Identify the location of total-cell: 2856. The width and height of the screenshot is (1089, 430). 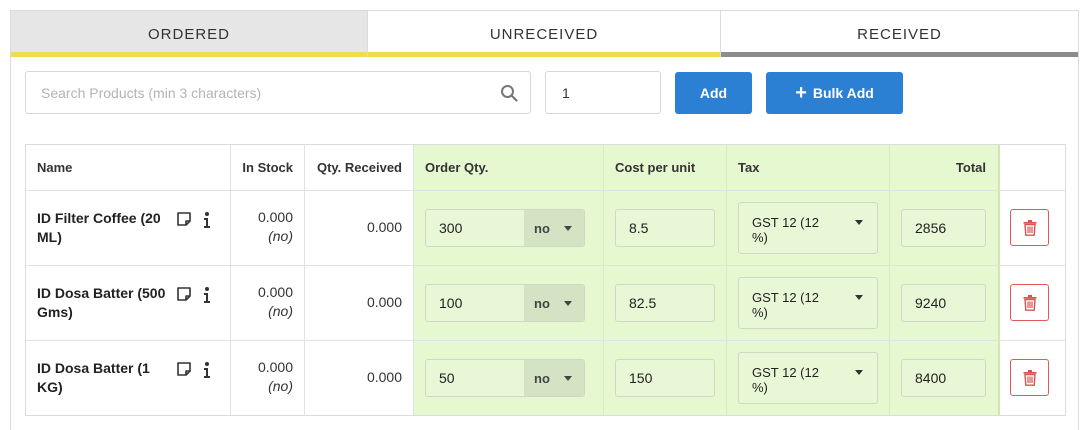
(945, 228).